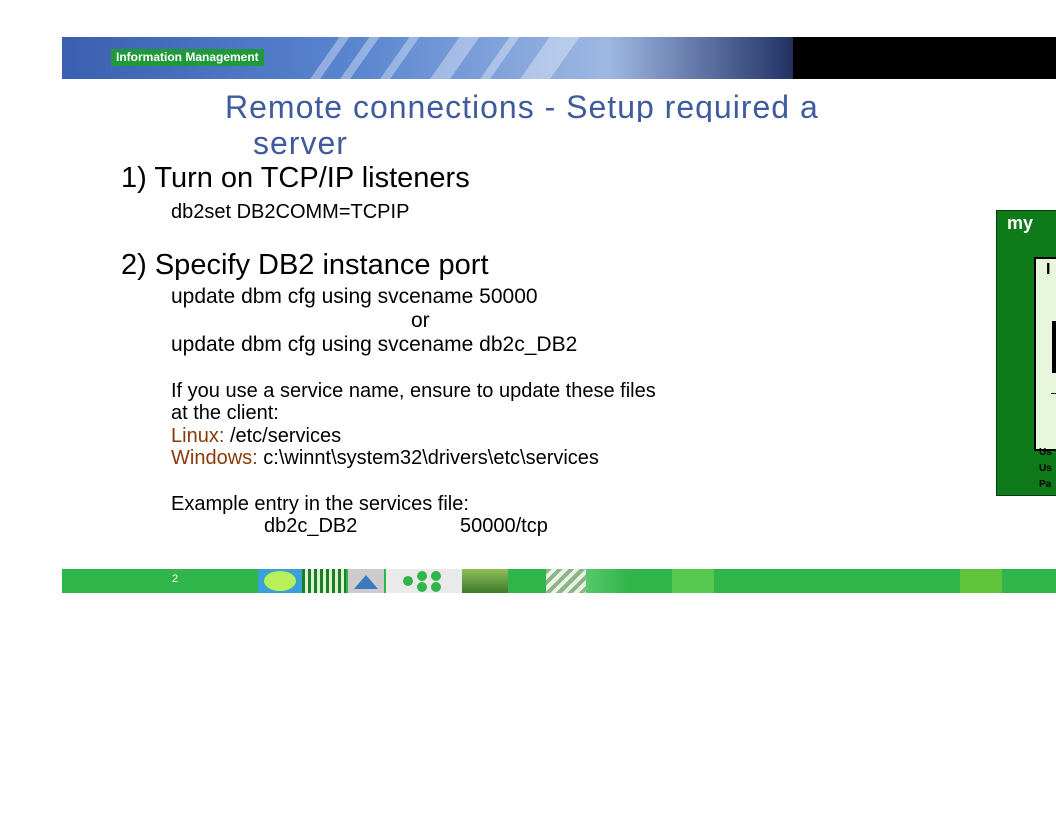 This screenshot has width=1056, height=816. What do you see at coordinates (320, 504) in the screenshot?
I see `example-label: Example entry in the services file:` at bounding box center [320, 504].